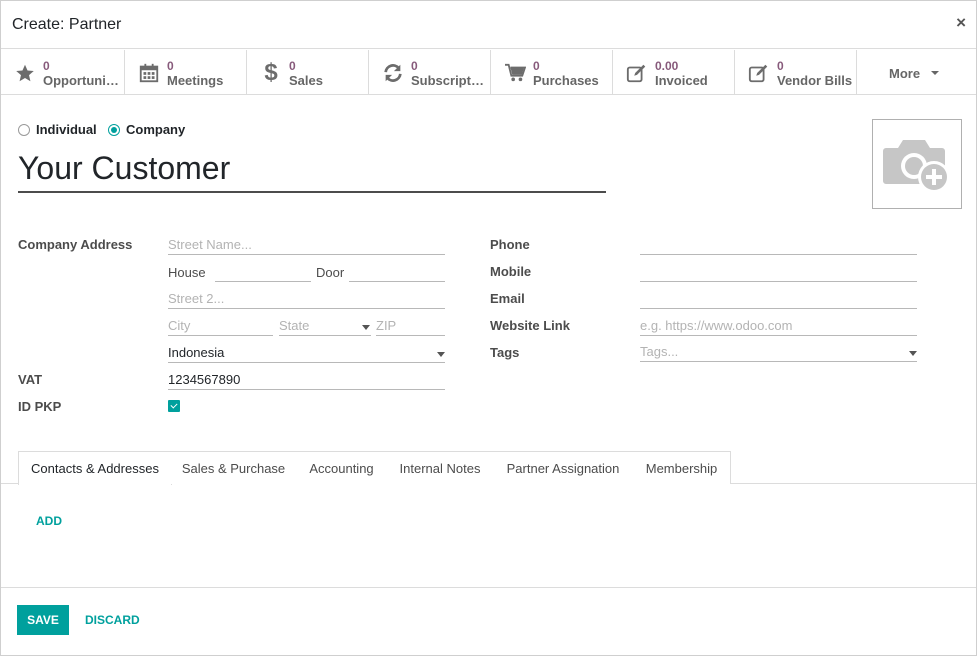 This screenshot has width=977, height=656. I want to click on calendar-icon, so click(149, 73).